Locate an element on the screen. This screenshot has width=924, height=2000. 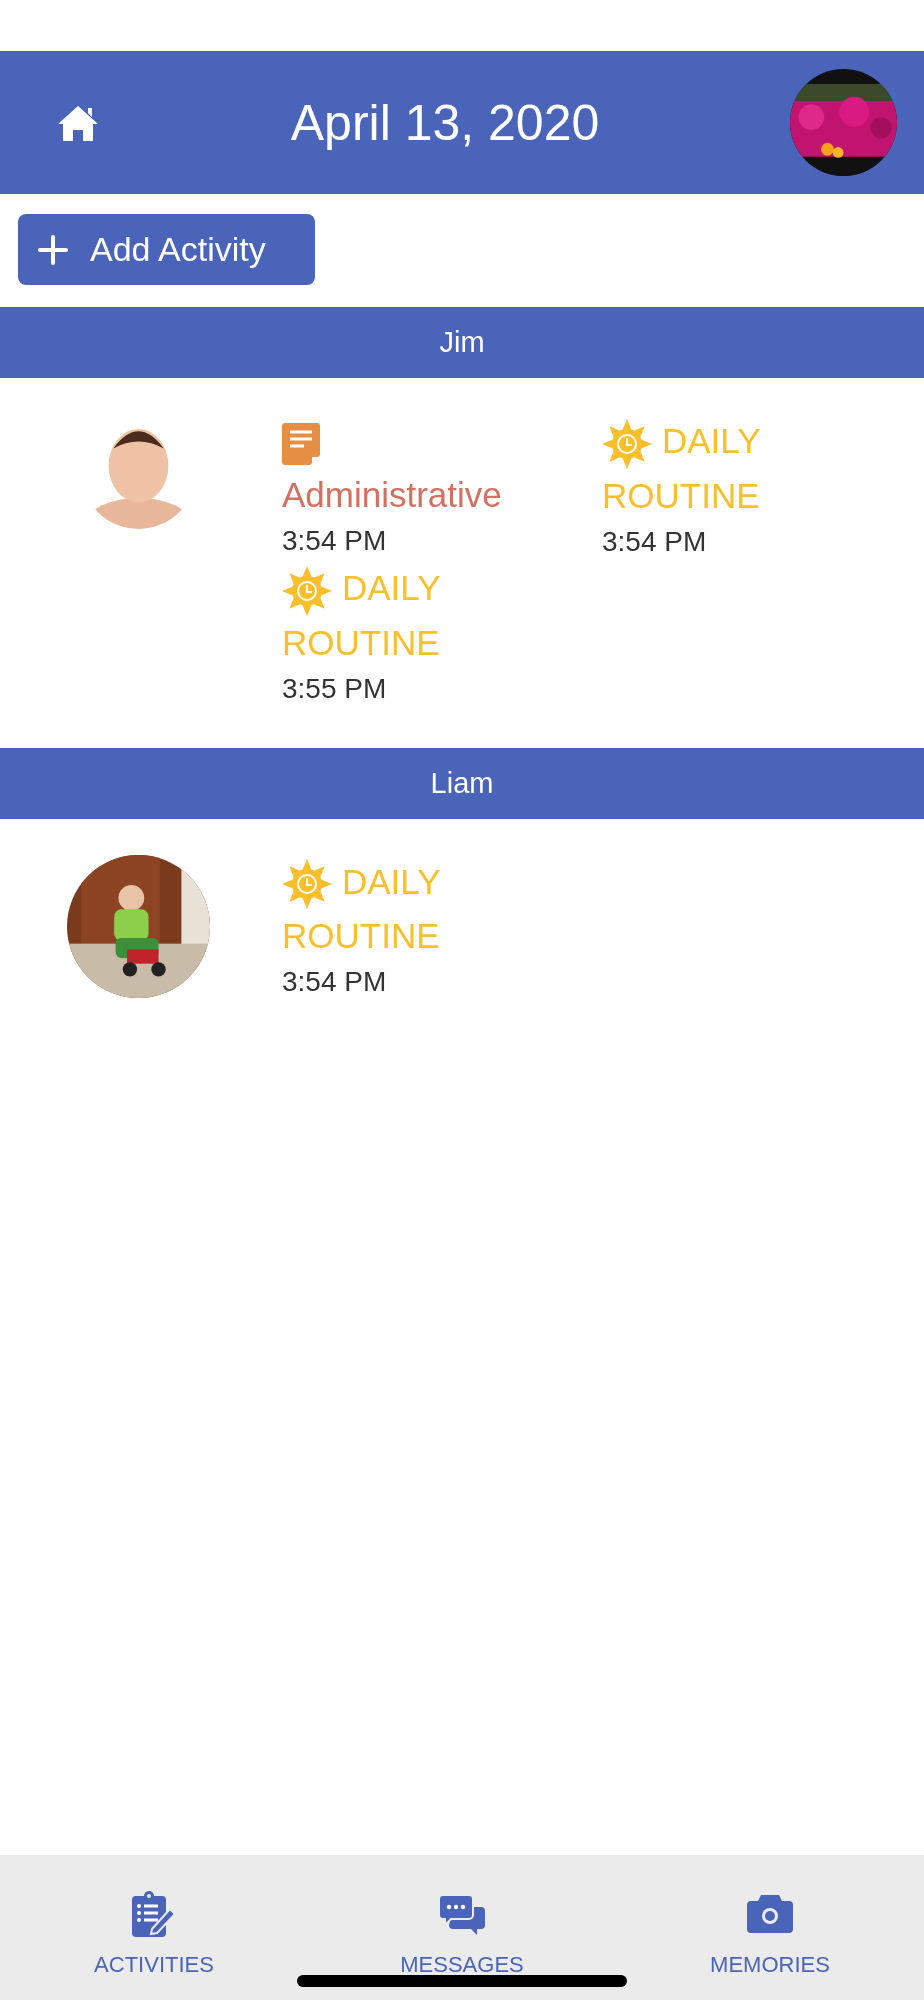
activity-time: 3:55 PM is located at coordinates (335, 688).